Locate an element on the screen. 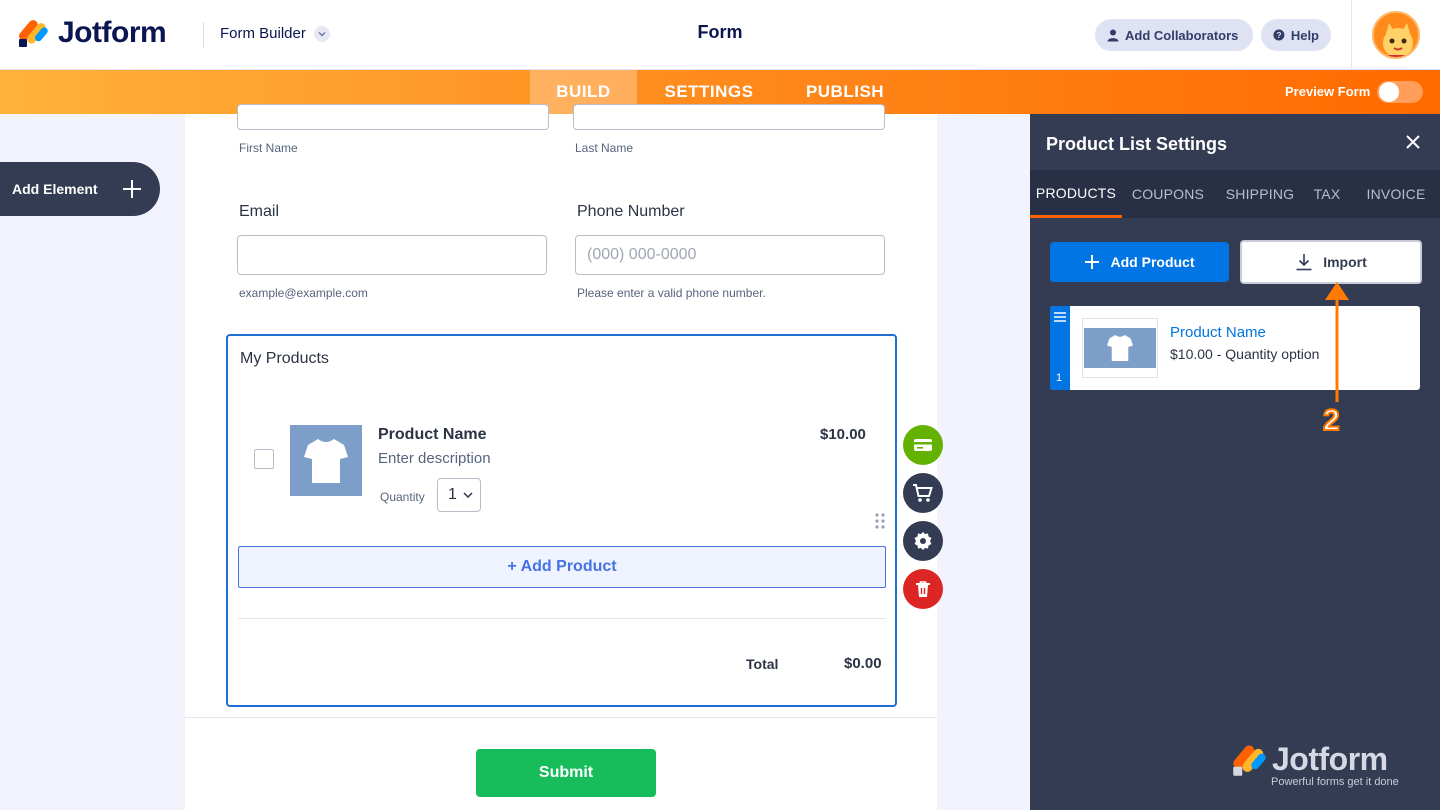 The width and height of the screenshot is (1440, 810). add-product-inline-button: + Add Product is located at coordinates (562, 567).